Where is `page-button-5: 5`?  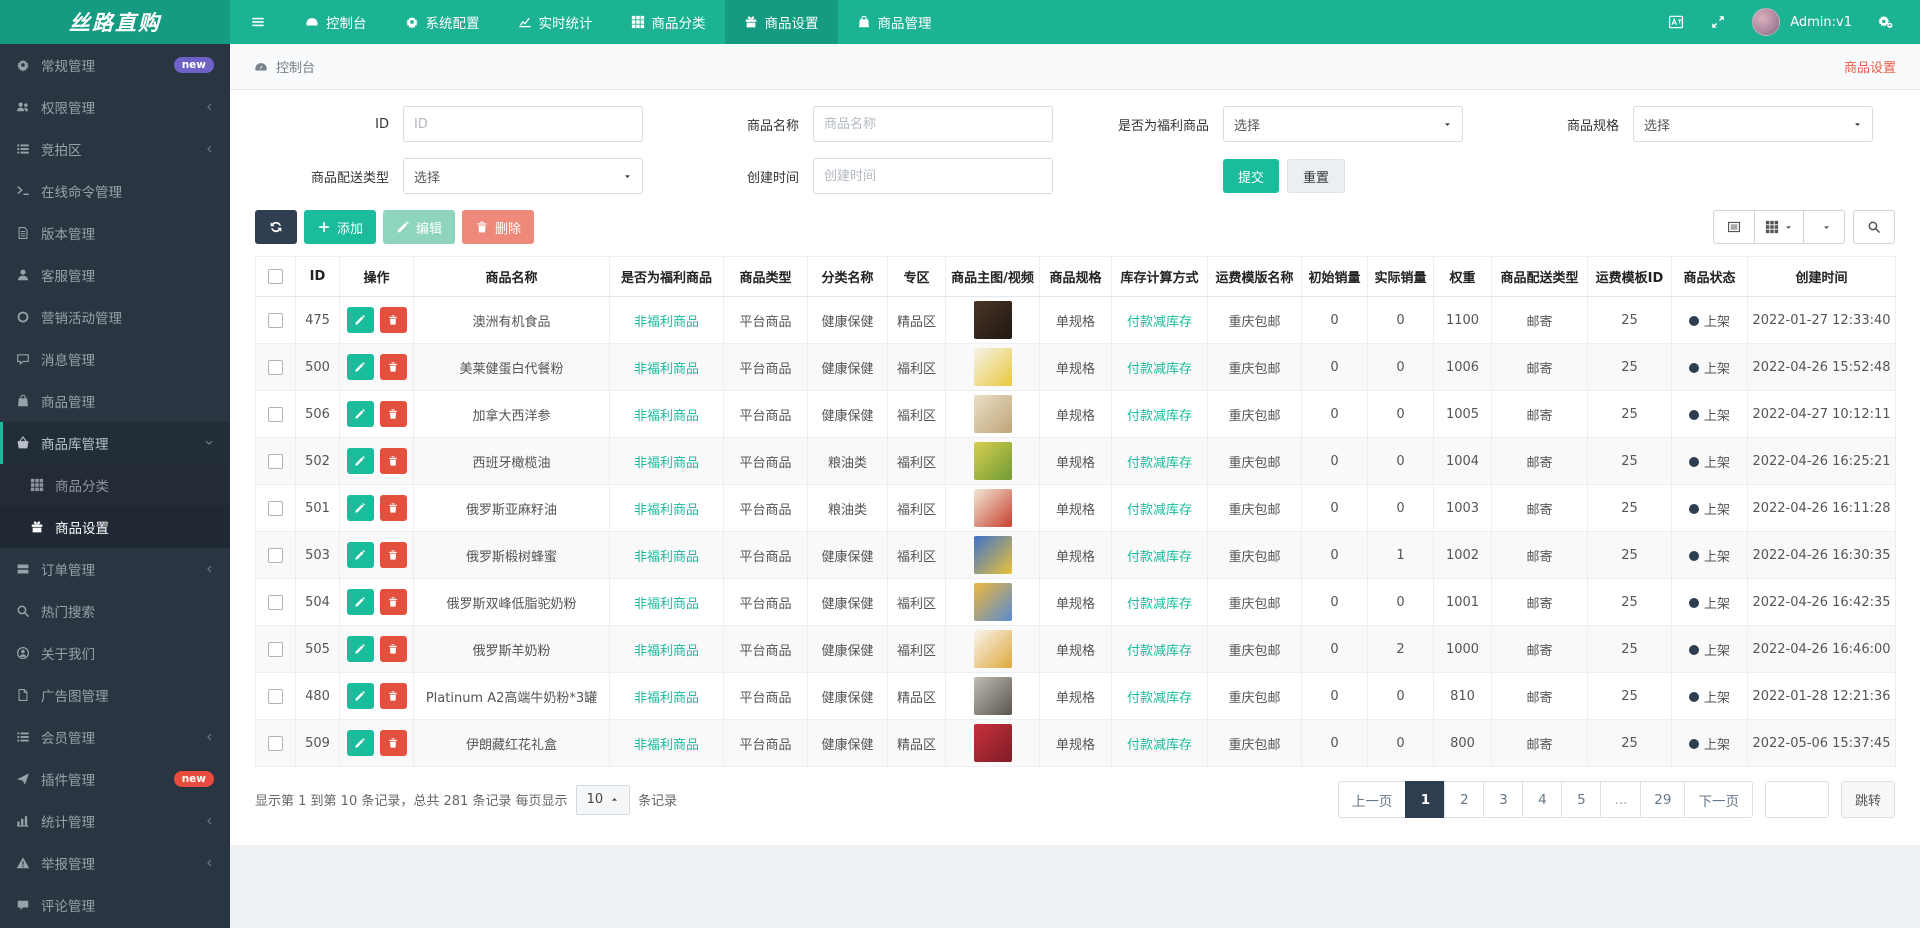 page-button-5: 5 is located at coordinates (1581, 799).